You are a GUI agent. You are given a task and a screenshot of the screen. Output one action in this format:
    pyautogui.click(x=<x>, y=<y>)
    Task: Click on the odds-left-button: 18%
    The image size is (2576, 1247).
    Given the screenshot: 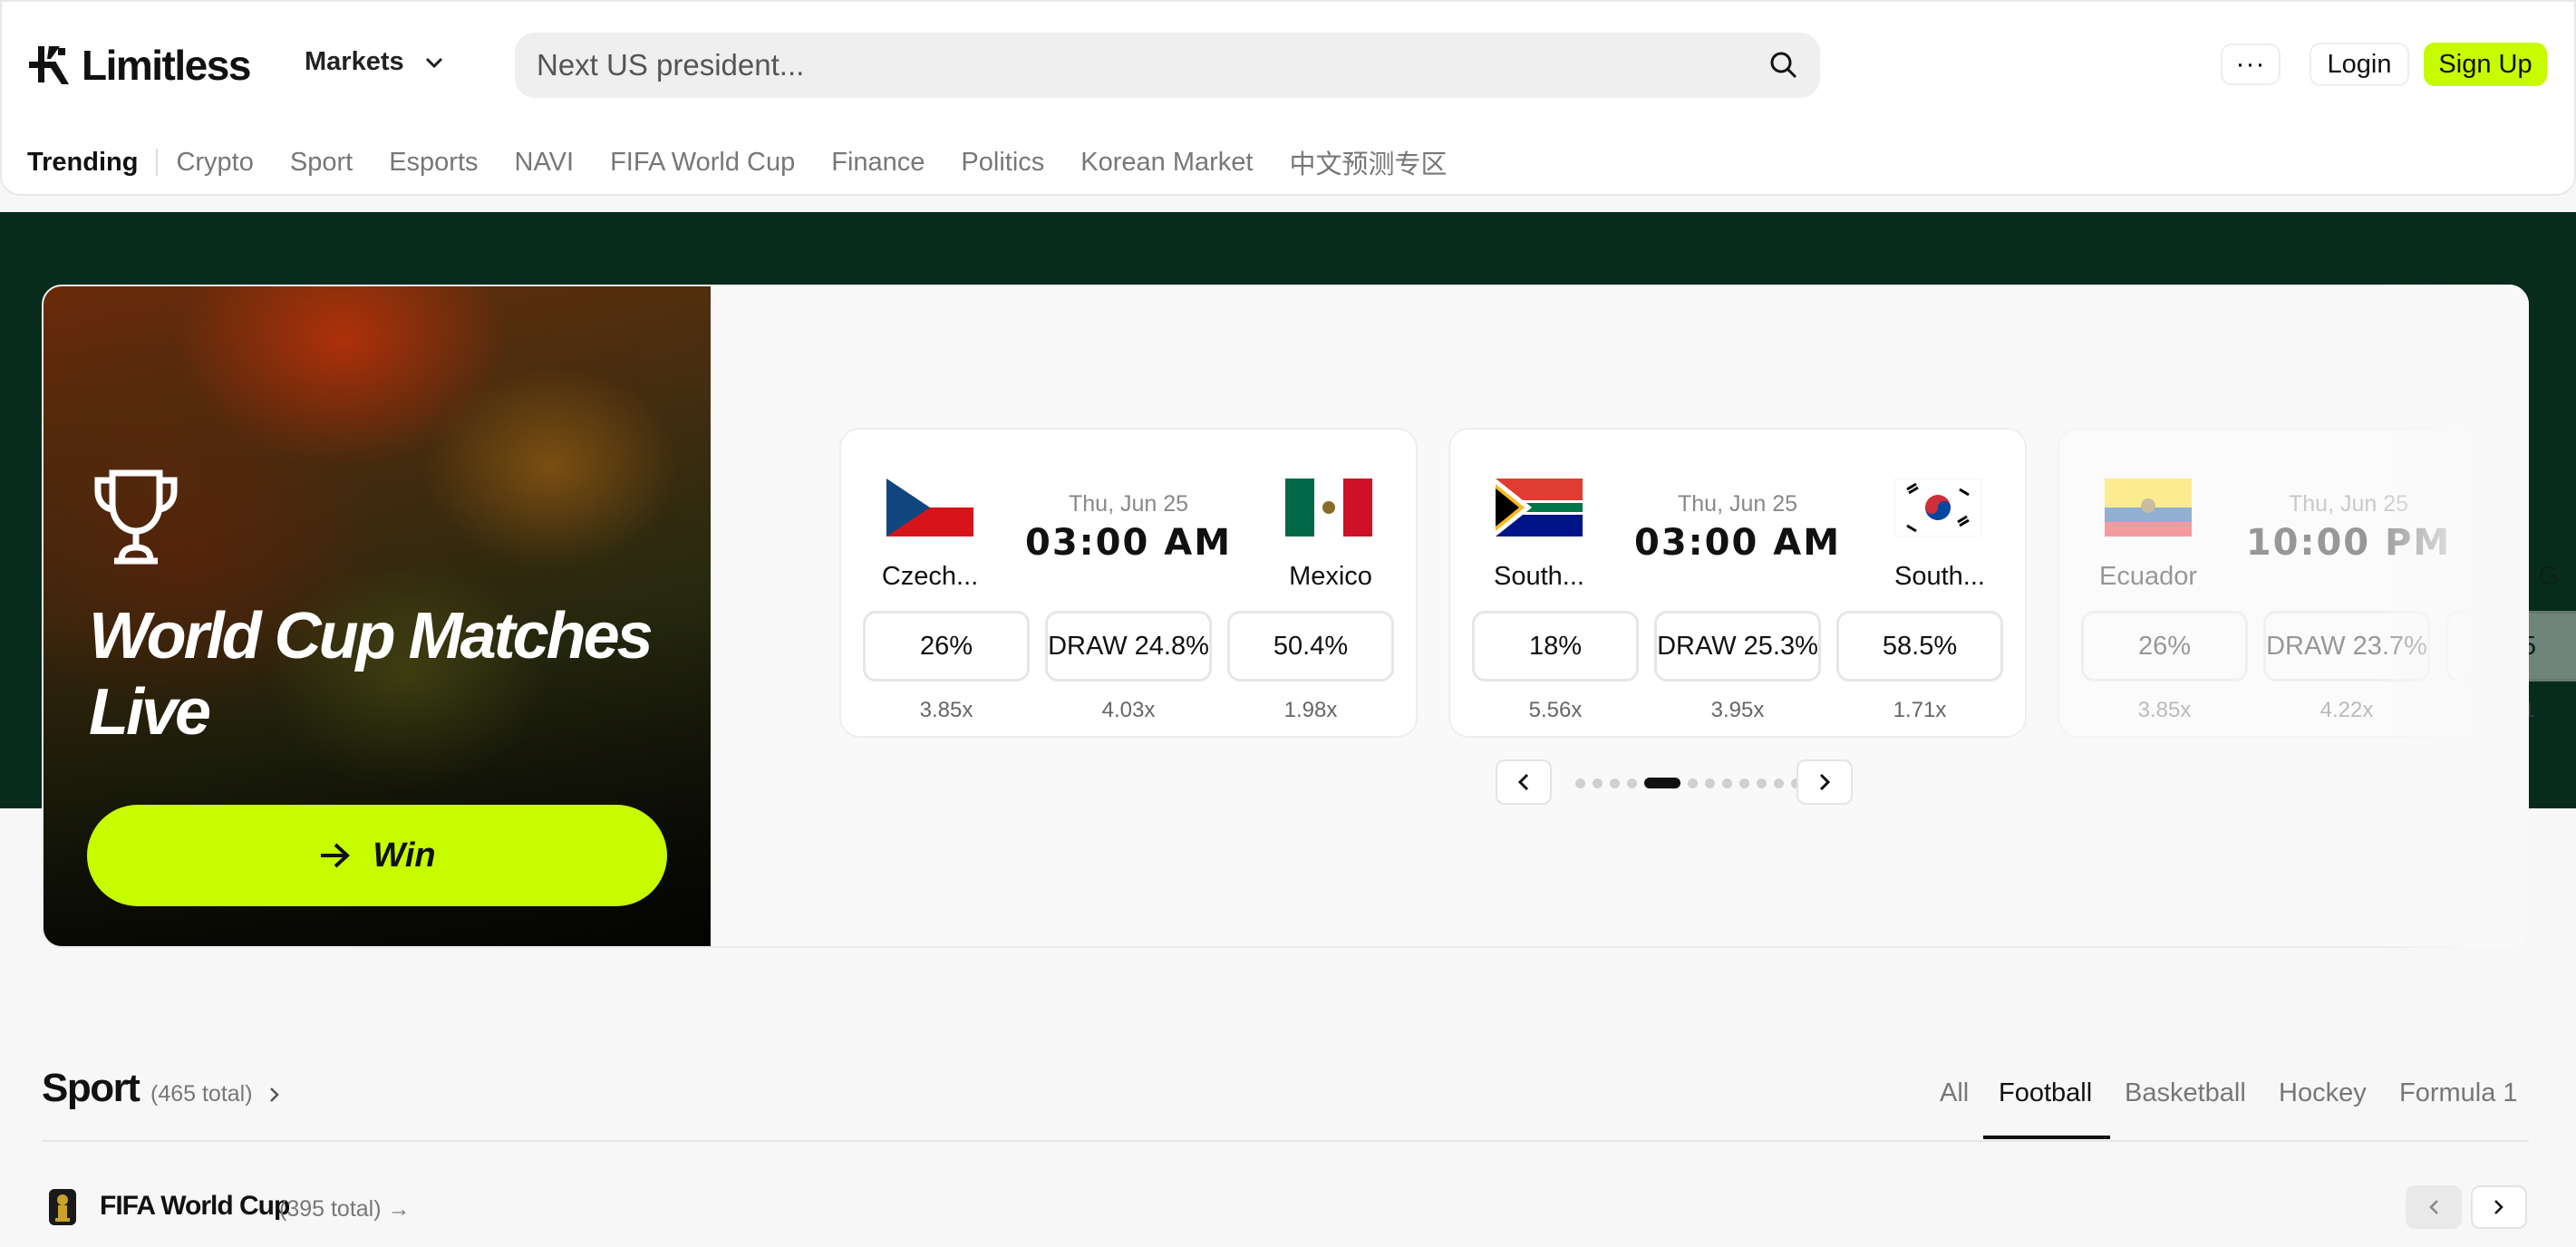 What is the action you would take?
    pyautogui.click(x=1555, y=646)
    